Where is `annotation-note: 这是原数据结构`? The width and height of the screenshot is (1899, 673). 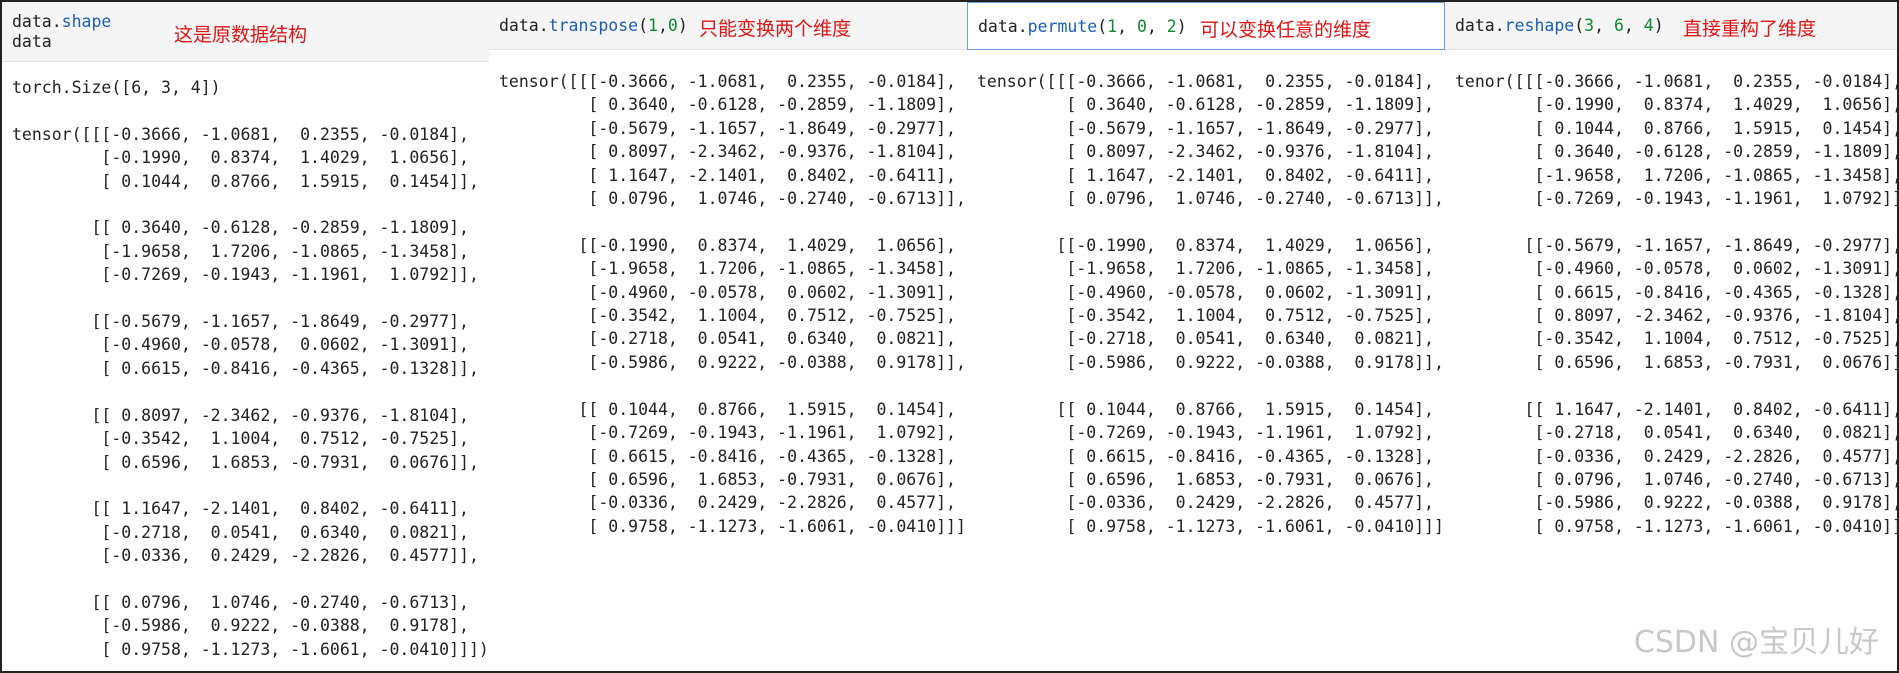 annotation-note: 这是原数据结构 is located at coordinates (241, 35).